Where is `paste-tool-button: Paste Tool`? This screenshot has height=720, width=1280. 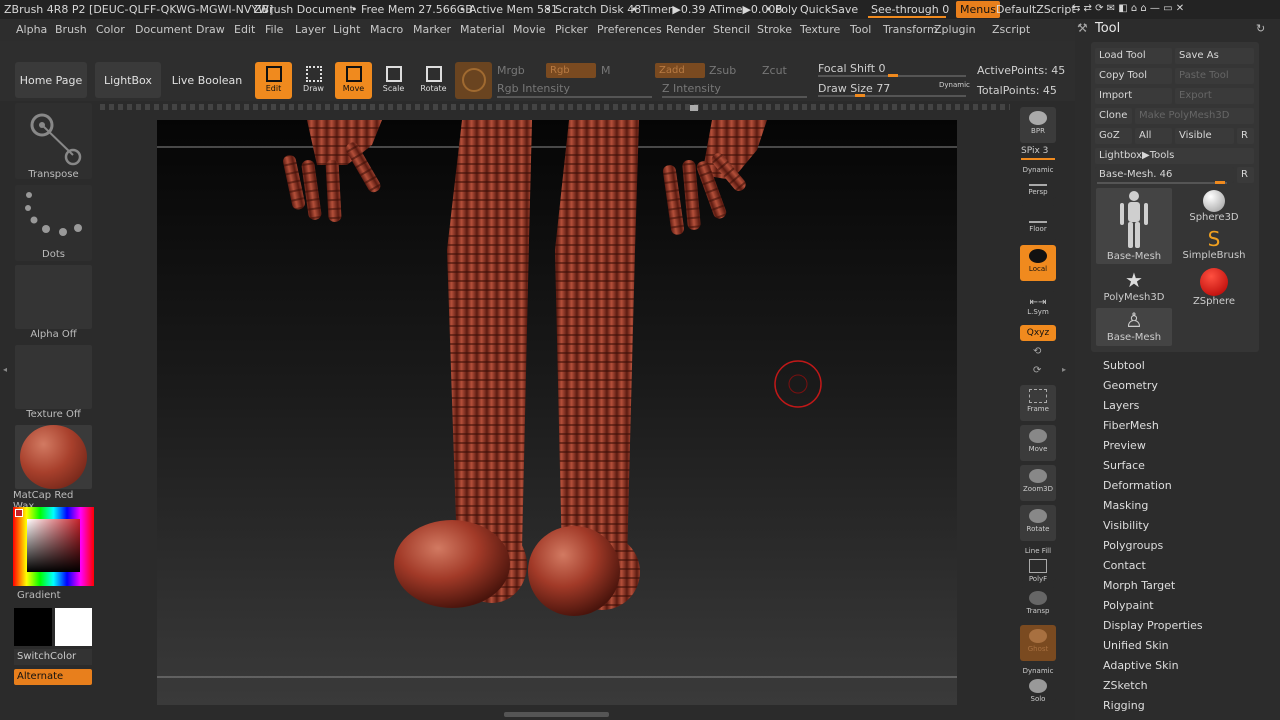 paste-tool-button: Paste Tool is located at coordinates (1214, 76).